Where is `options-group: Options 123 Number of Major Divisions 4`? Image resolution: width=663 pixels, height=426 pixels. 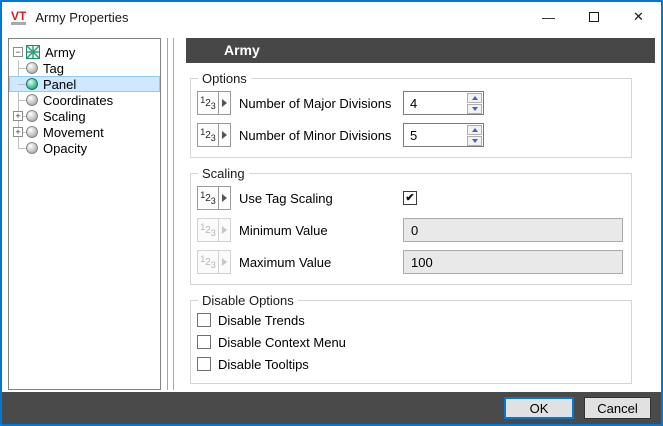 options-group: Options 123 Number of Major Divisions 4 is located at coordinates (411, 114).